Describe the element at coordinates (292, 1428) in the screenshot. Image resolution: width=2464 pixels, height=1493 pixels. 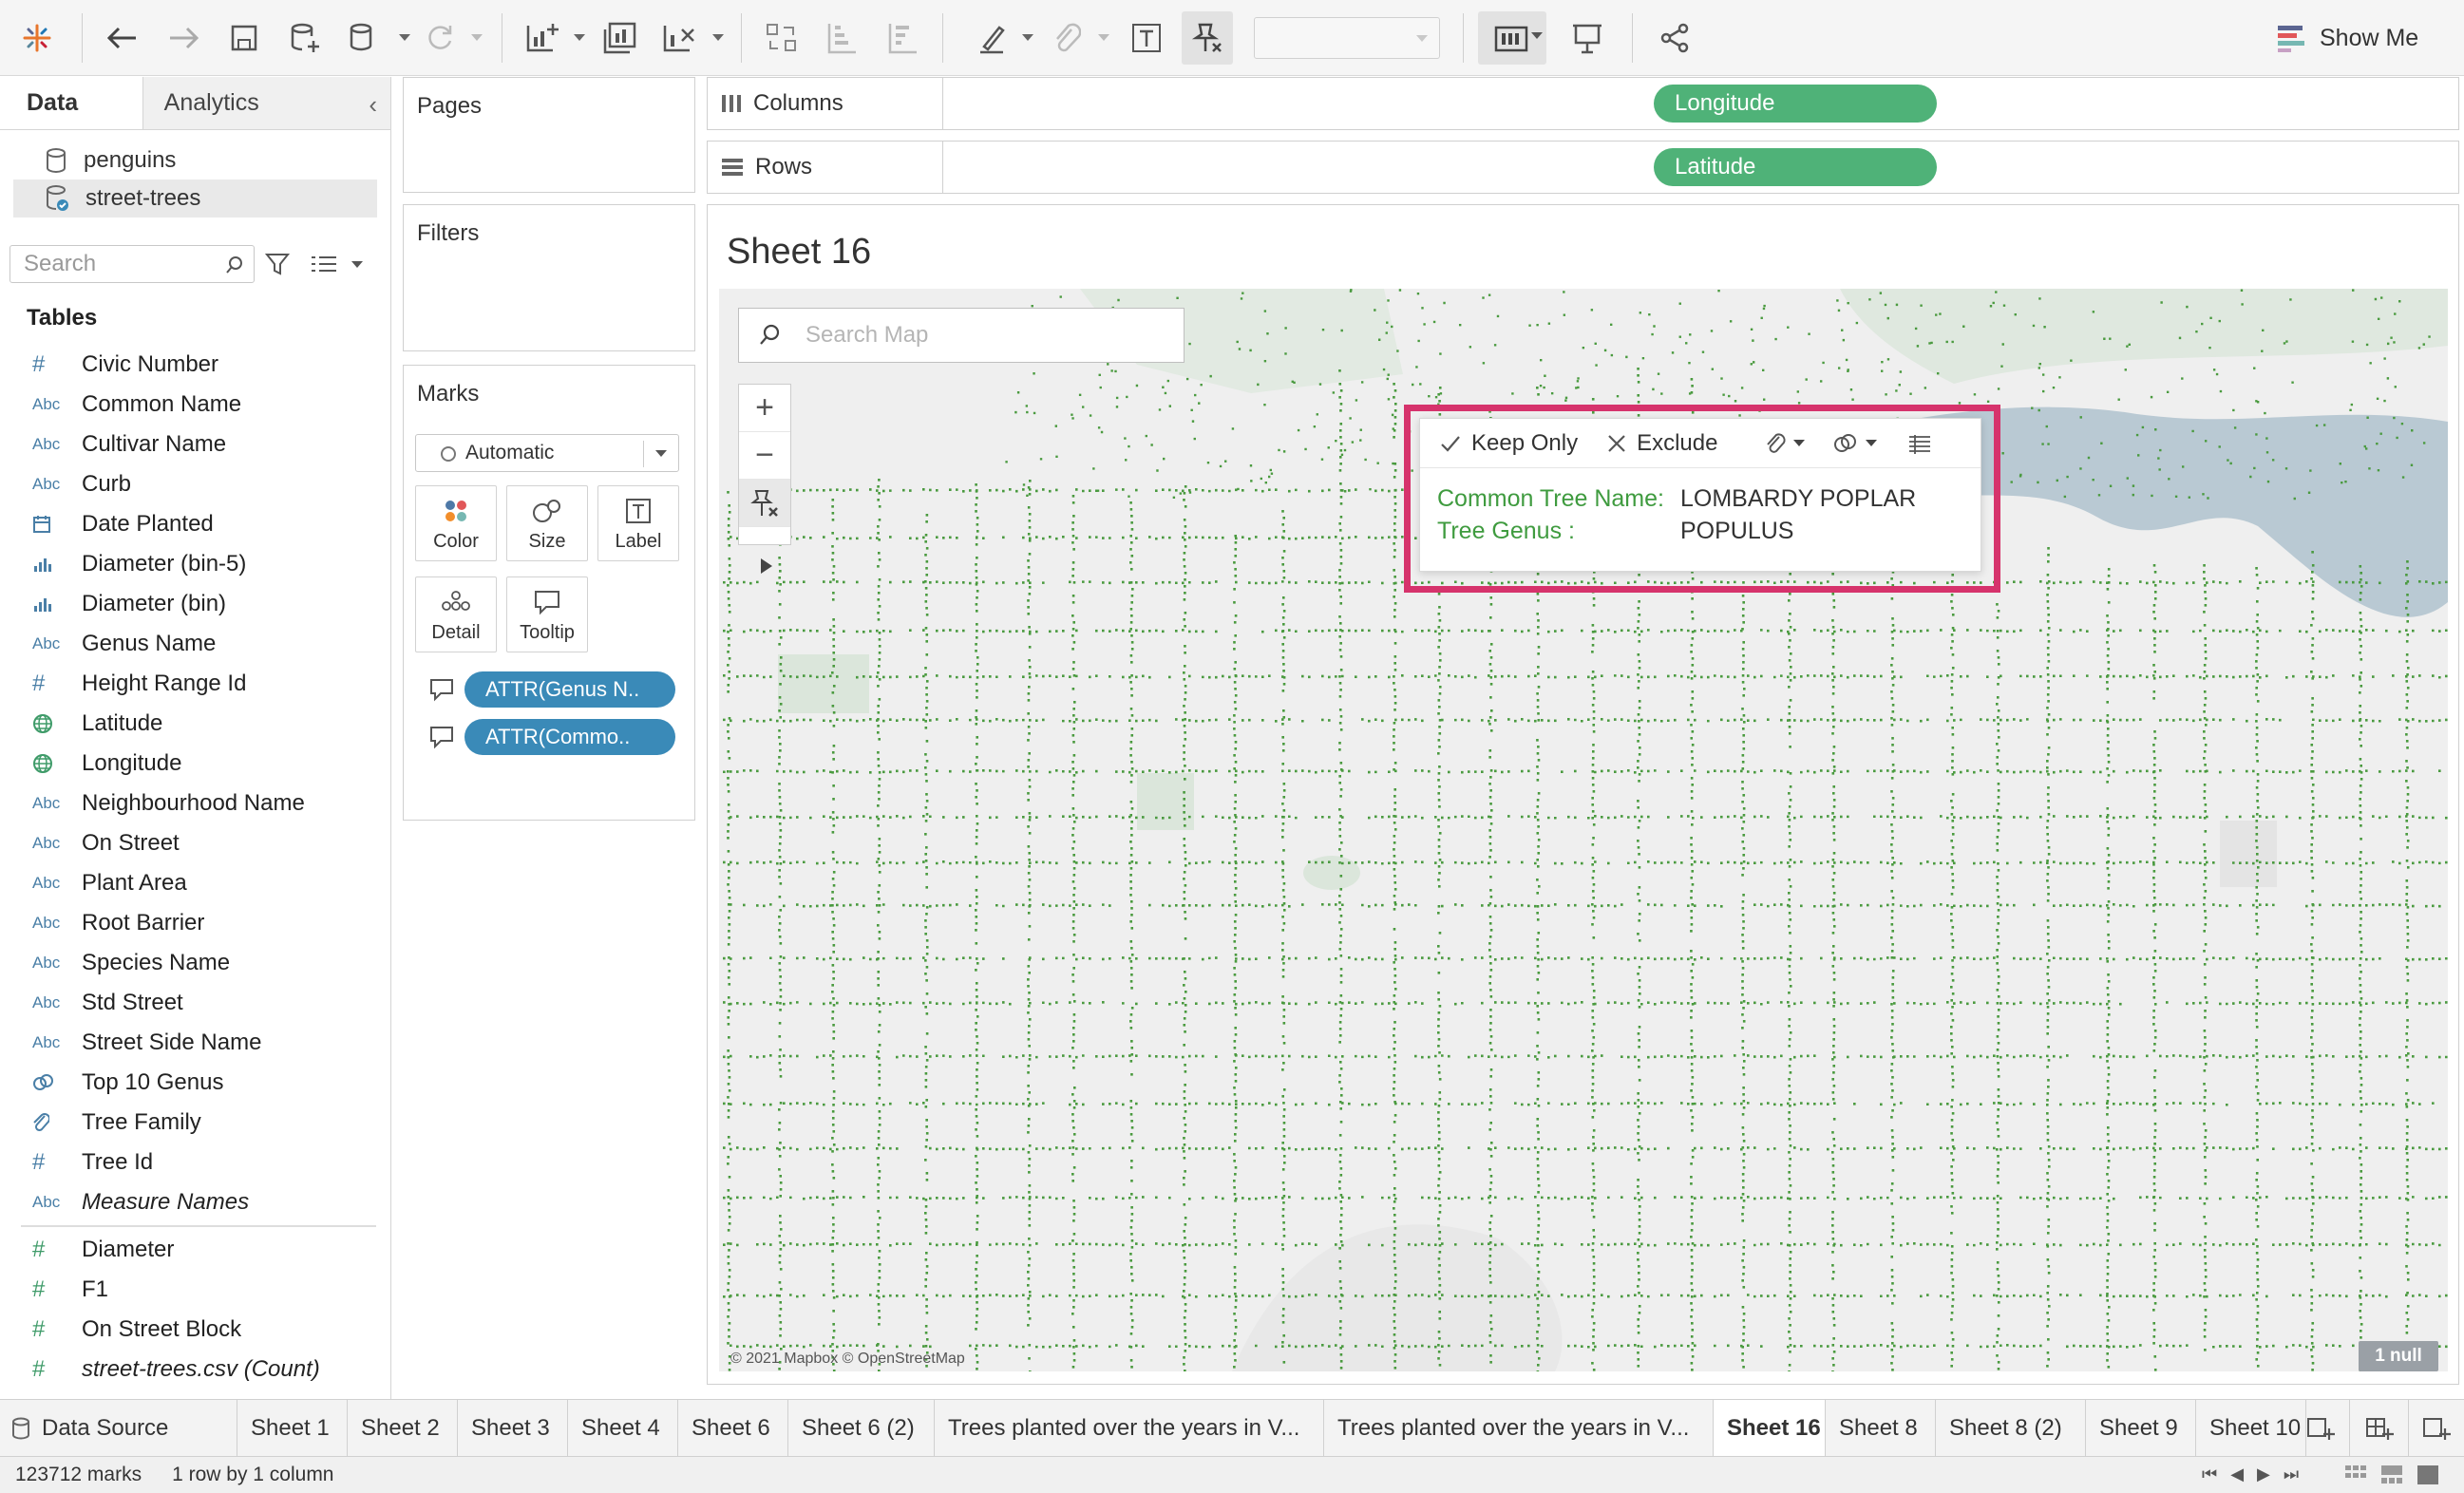
I see `sheet-tab: Sheet 1` at that location.